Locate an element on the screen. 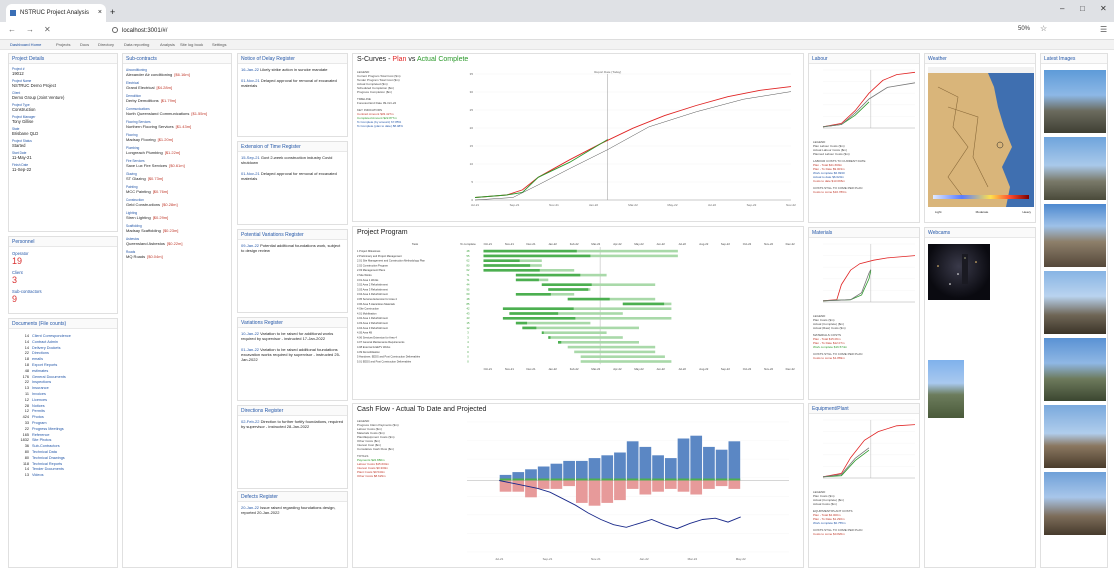 This screenshot has height=573, width=1114. subcontract-item: North Queensland Communications [$1.55m] is located at coordinates (177, 113).